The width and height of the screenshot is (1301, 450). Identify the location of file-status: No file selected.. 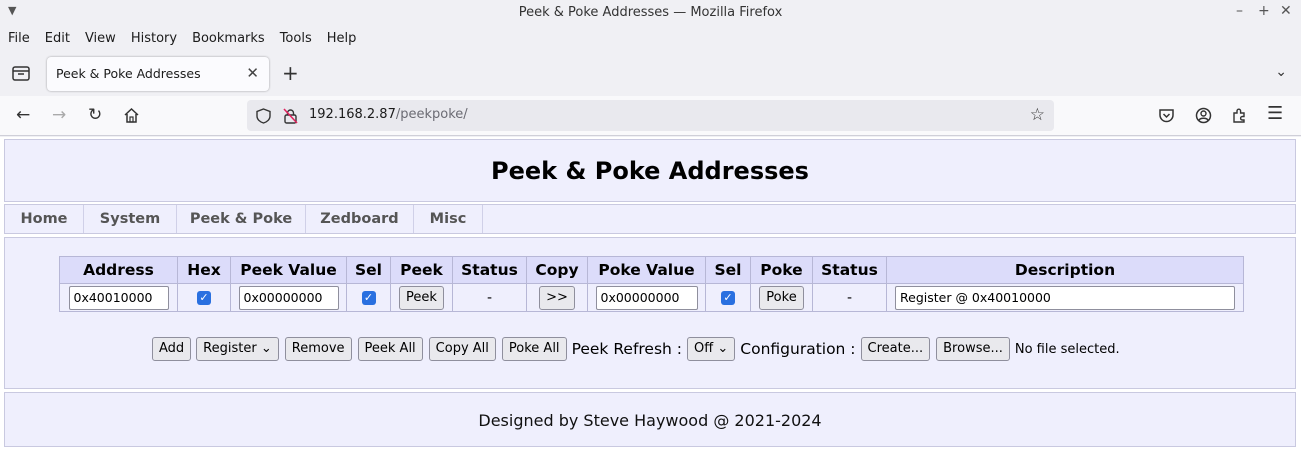
(1067, 349).